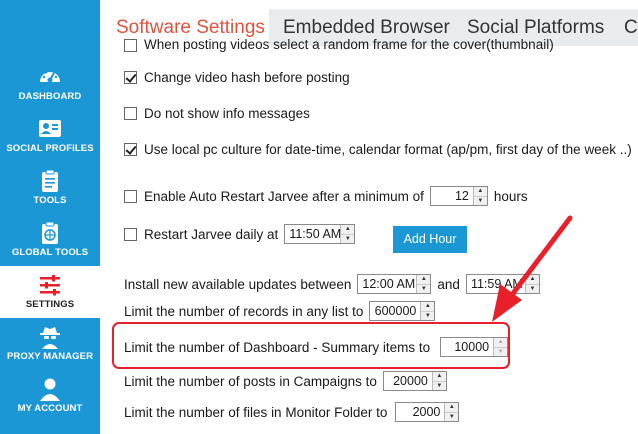 This screenshot has height=434, width=638. I want to click on sidebar-item-proxy-manager: PROXY MANAGER, so click(50, 344).